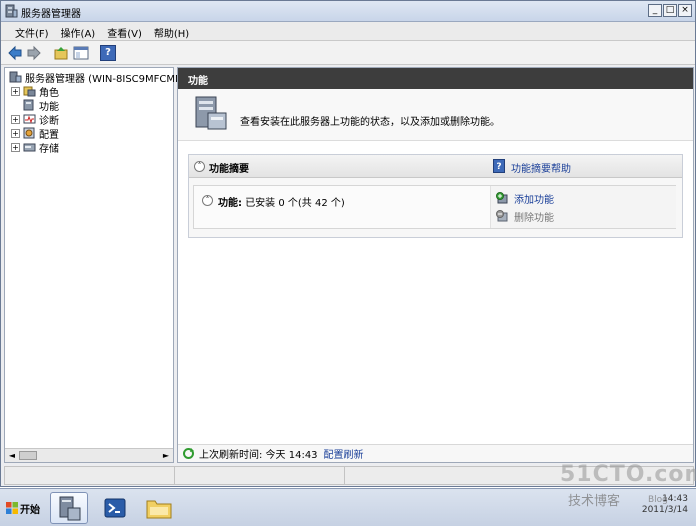  I want to click on configure-refresh-link: 配置刷新, so click(344, 453).